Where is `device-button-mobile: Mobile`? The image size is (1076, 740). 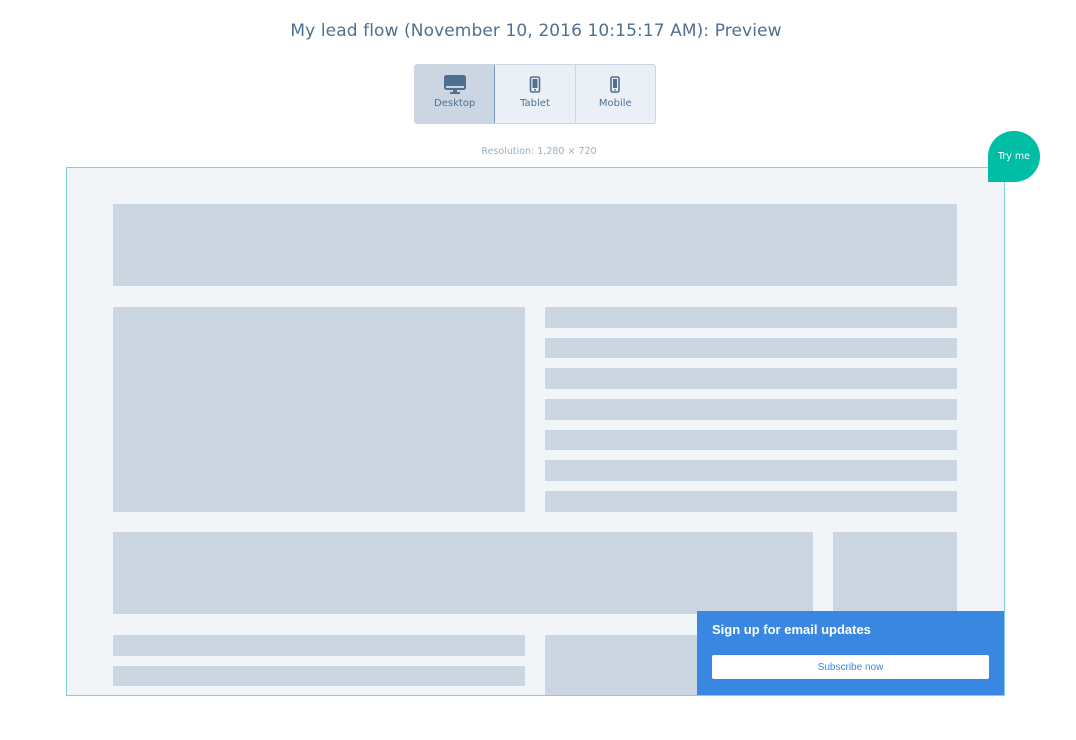
device-button-mobile: Mobile is located at coordinates (615, 94).